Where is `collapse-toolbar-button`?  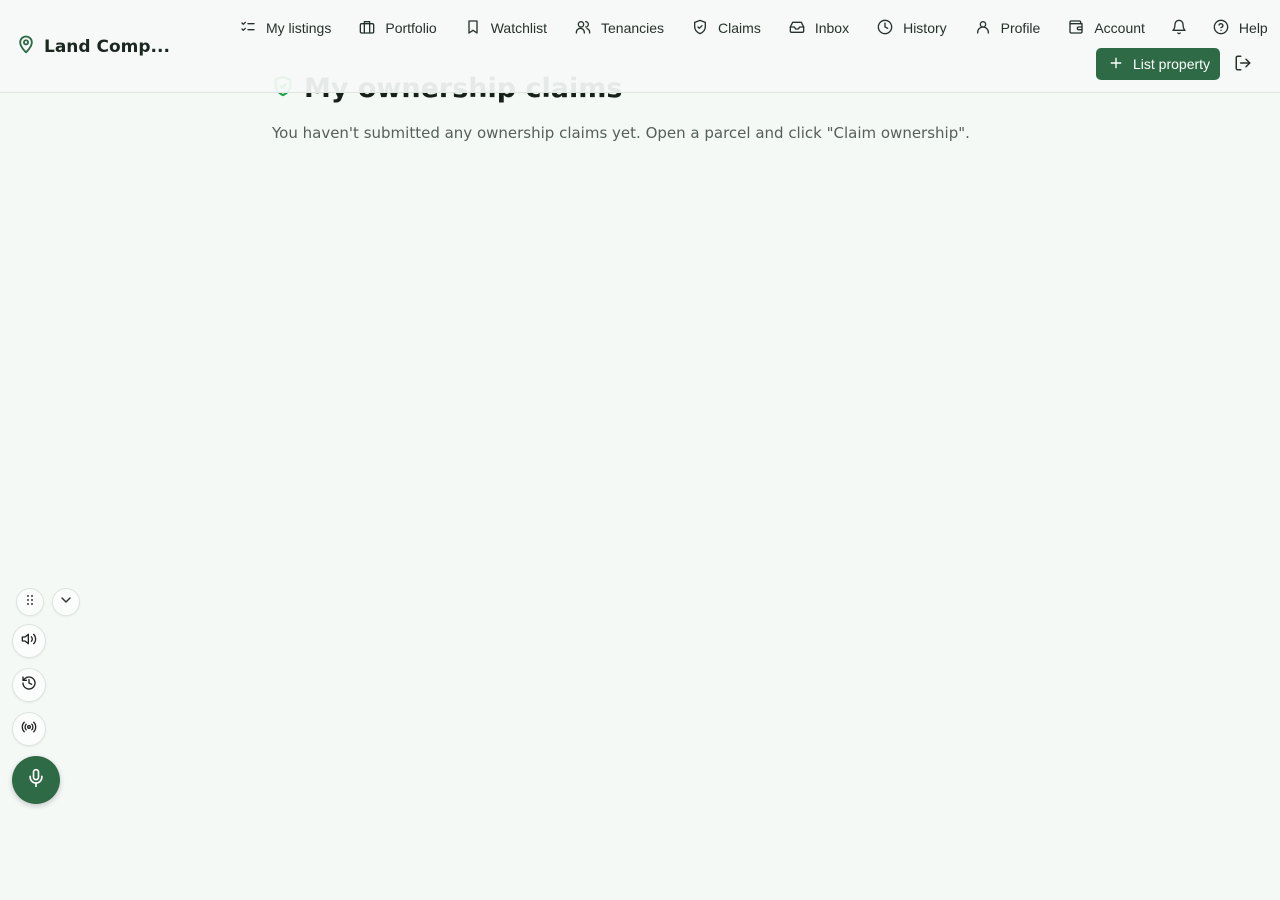
collapse-toolbar-button is located at coordinates (66, 602).